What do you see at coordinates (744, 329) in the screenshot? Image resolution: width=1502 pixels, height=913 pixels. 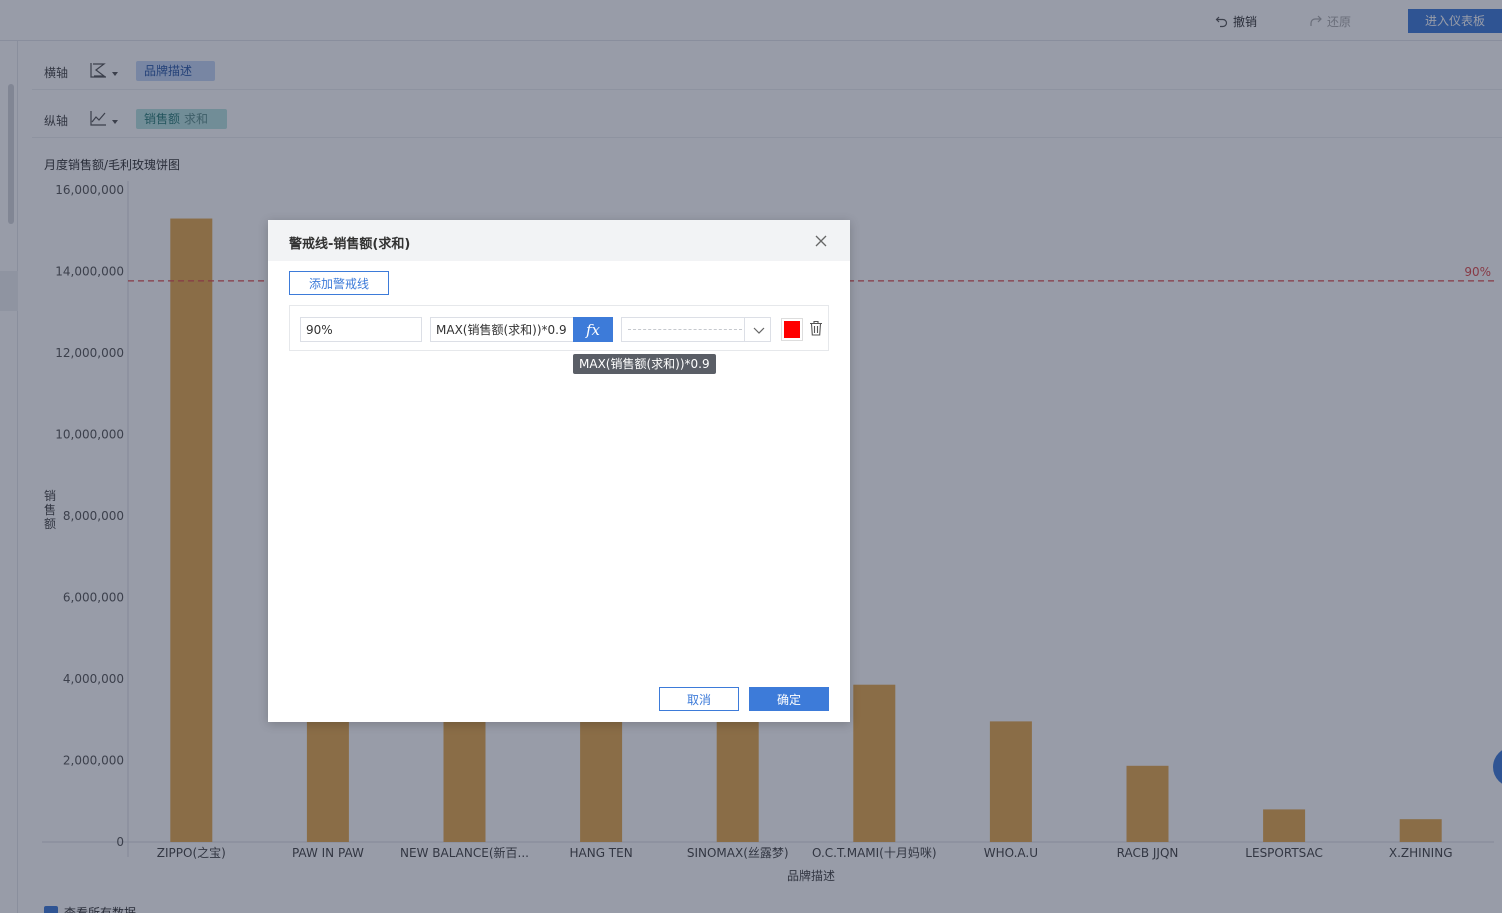 I see `select-divider` at bounding box center [744, 329].